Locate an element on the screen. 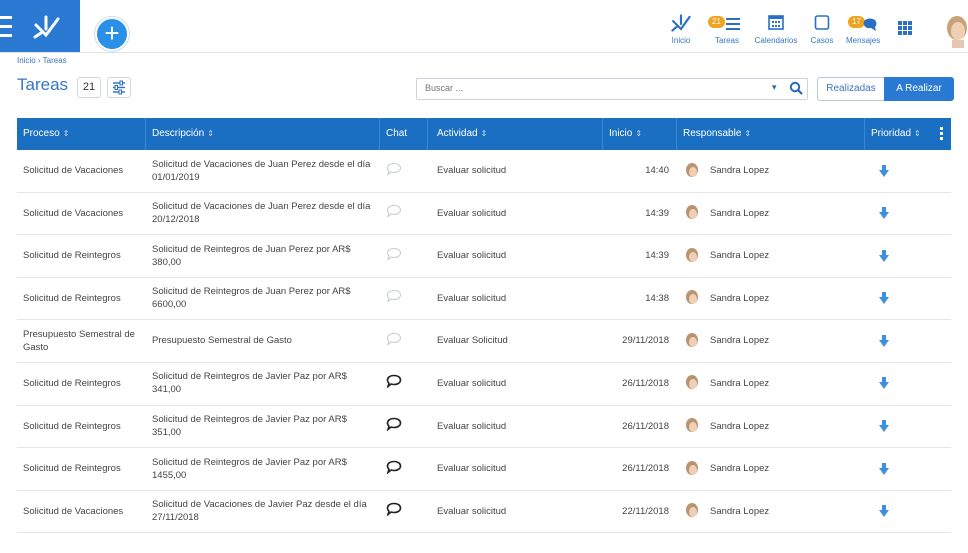 This screenshot has height=553, width=968. header-inicio: Inicio ⇕ is located at coordinates (640, 134).